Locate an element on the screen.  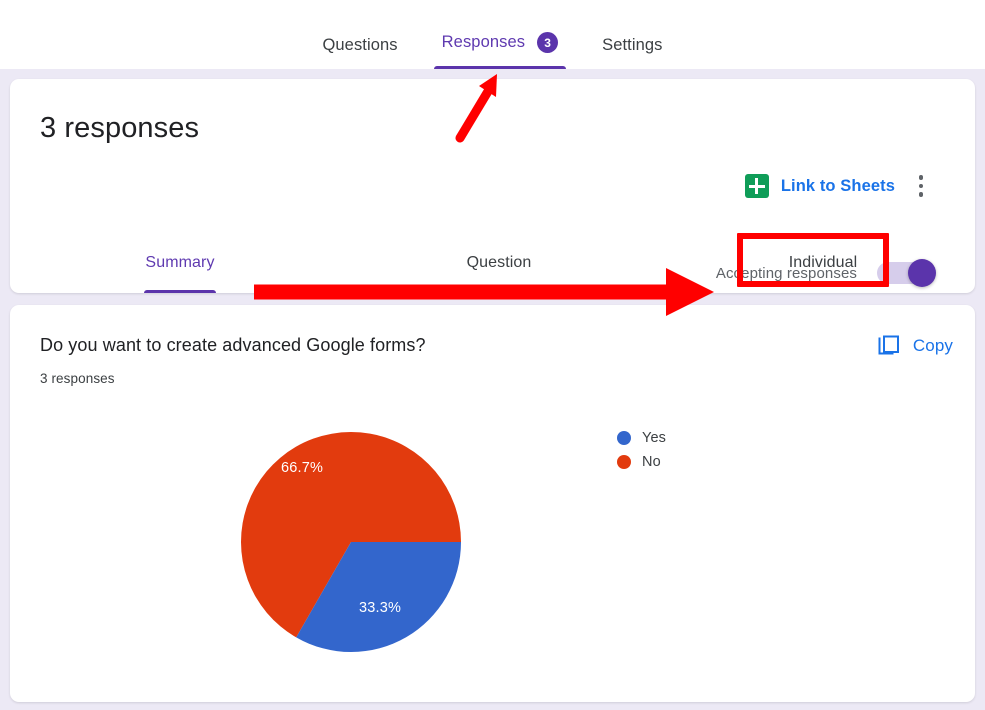
subtab-summary: Summary is located at coordinates (180, 263).